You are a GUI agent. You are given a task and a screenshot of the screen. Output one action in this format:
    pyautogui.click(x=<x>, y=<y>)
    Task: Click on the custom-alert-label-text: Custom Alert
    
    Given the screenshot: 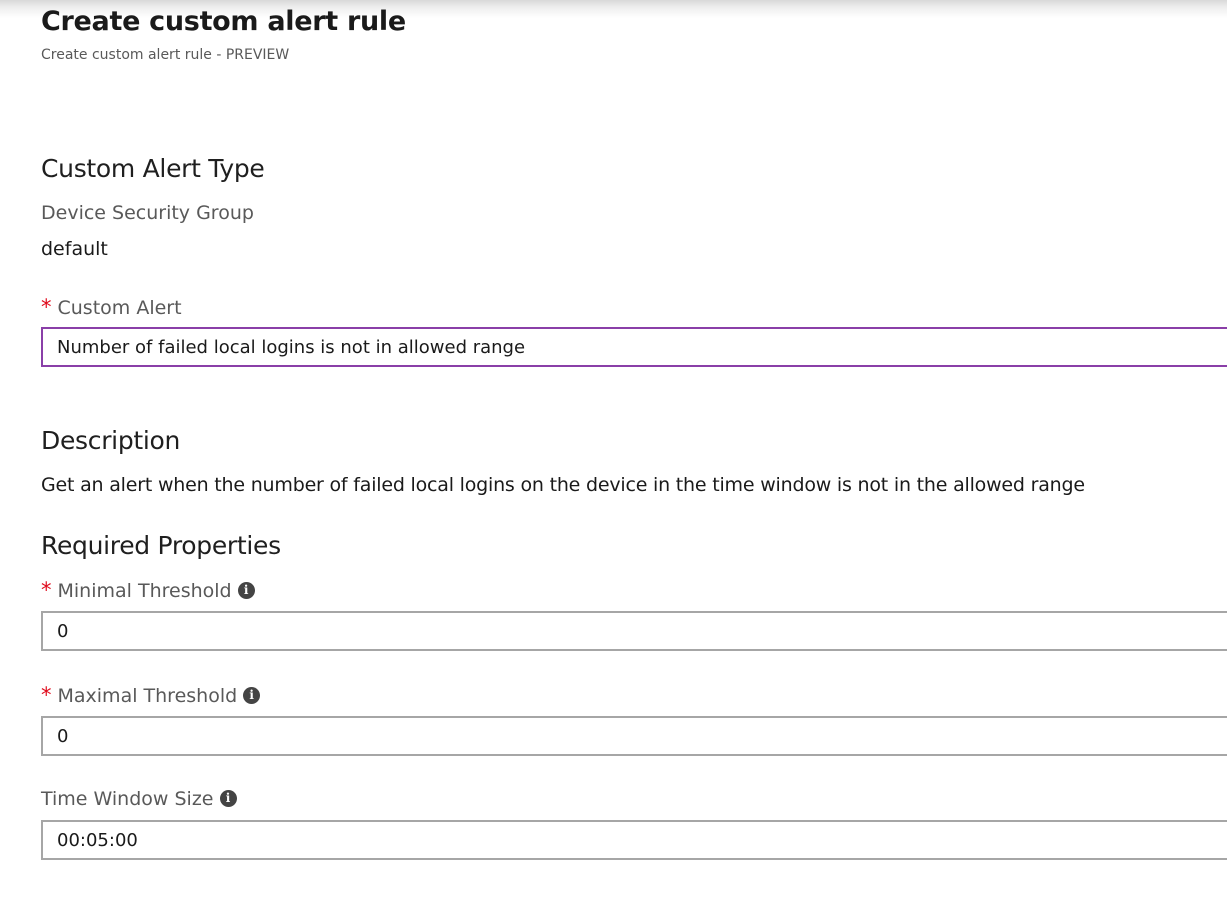 What is the action you would take?
    pyautogui.click(x=119, y=308)
    